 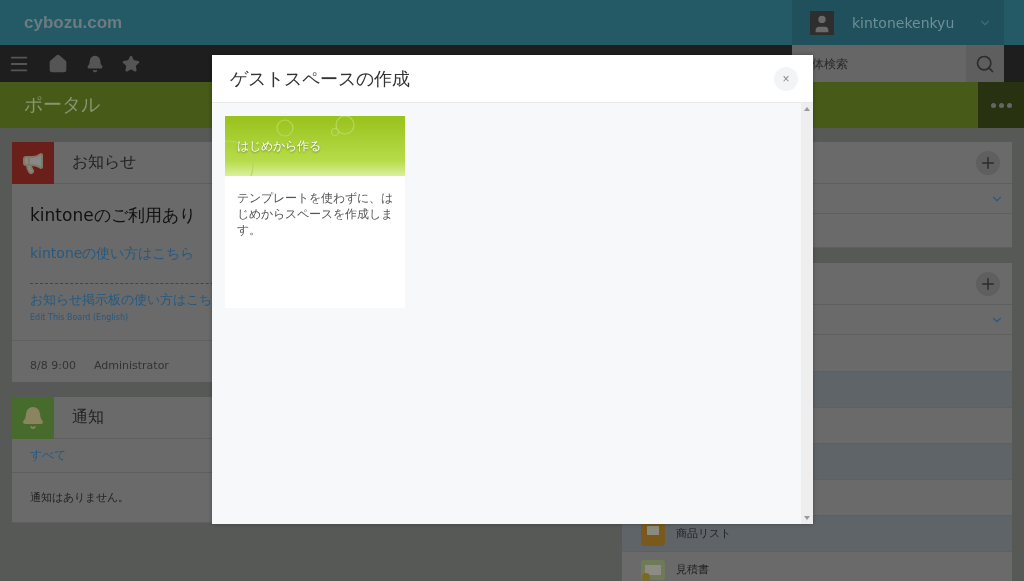 What do you see at coordinates (807, 518) in the screenshot?
I see `down-arrow-icon` at bounding box center [807, 518].